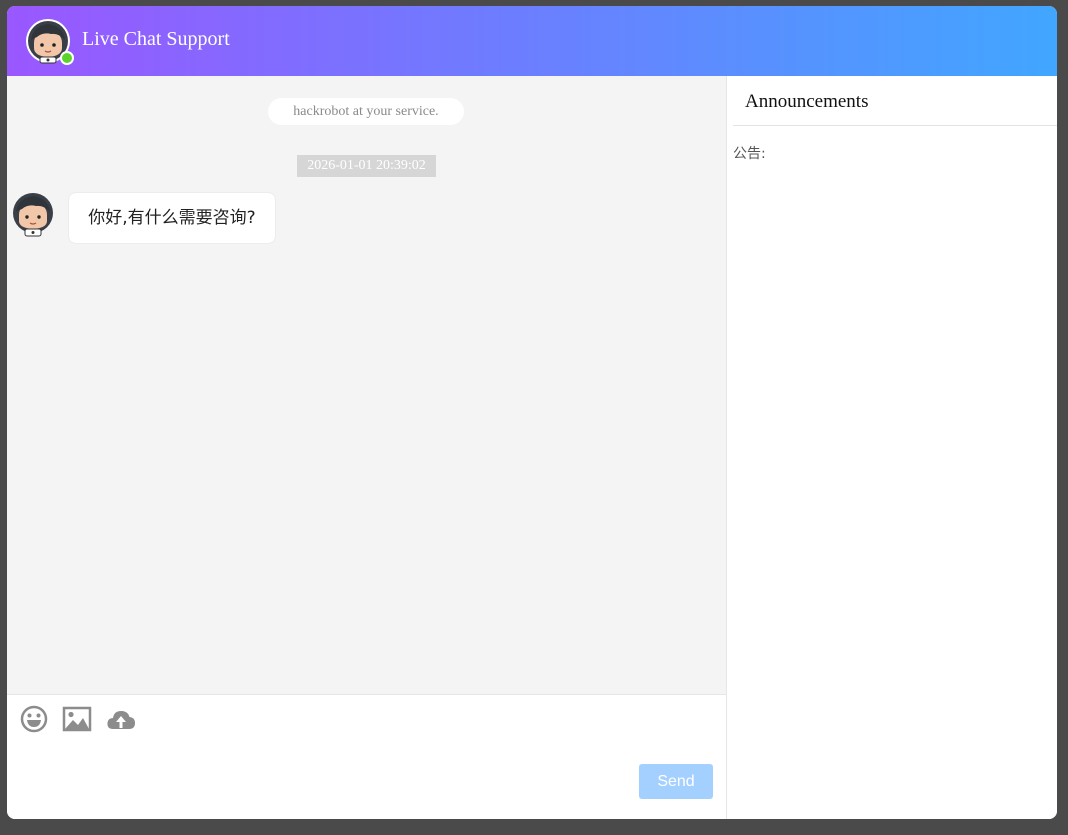 This screenshot has width=1068, height=835. What do you see at coordinates (807, 101) in the screenshot?
I see `announcements-title: Announcements` at bounding box center [807, 101].